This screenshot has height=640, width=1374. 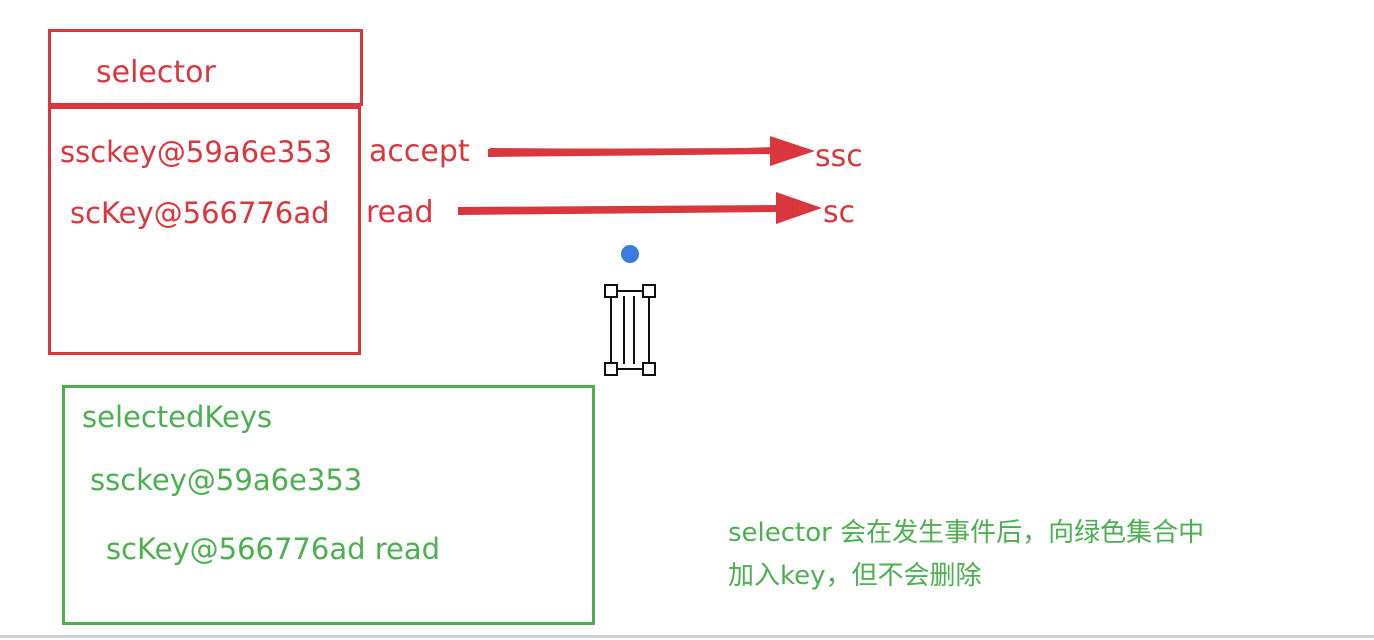 I want to click on arrow-read, so click(x=640, y=208).